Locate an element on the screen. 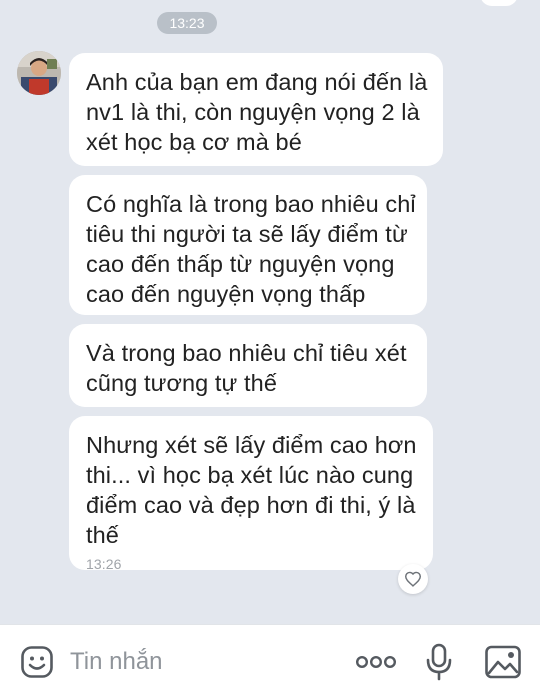 This screenshot has height=697, width=540. smiley-sticker-icon is located at coordinates (37, 662).